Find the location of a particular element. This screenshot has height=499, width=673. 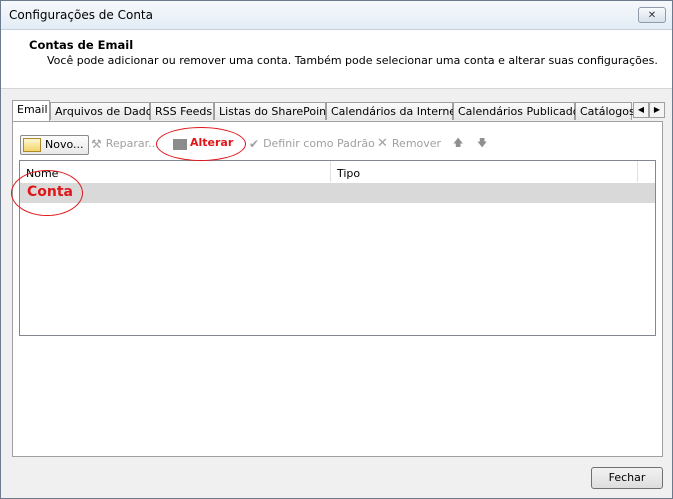

move-up-button: 🡅 is located at coordinates (458, 144).